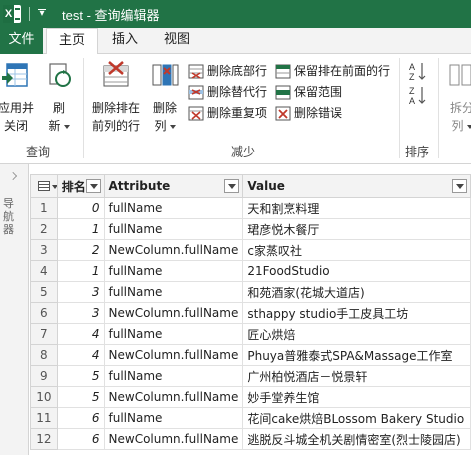 The width and height of the screenshot is (471, 455). I want to click on refresh-button: 刷 新, so click(59, 98).